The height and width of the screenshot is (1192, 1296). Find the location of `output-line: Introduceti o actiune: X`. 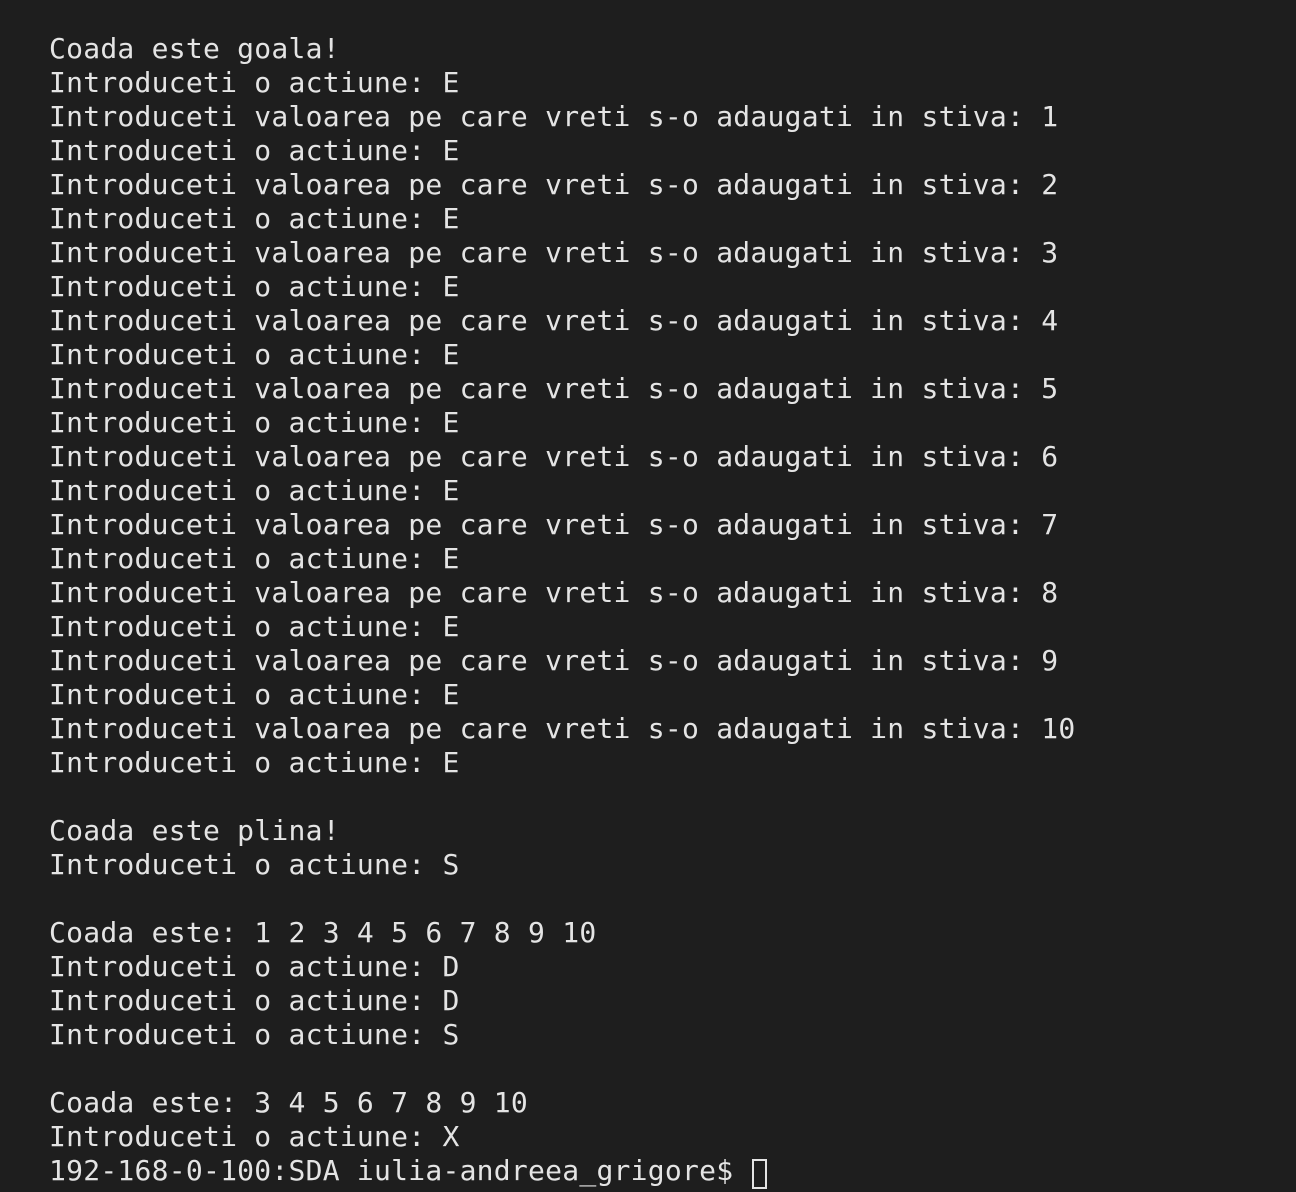

output-line: Introduceti o actiune: X is located at coordinates (254, 1136).